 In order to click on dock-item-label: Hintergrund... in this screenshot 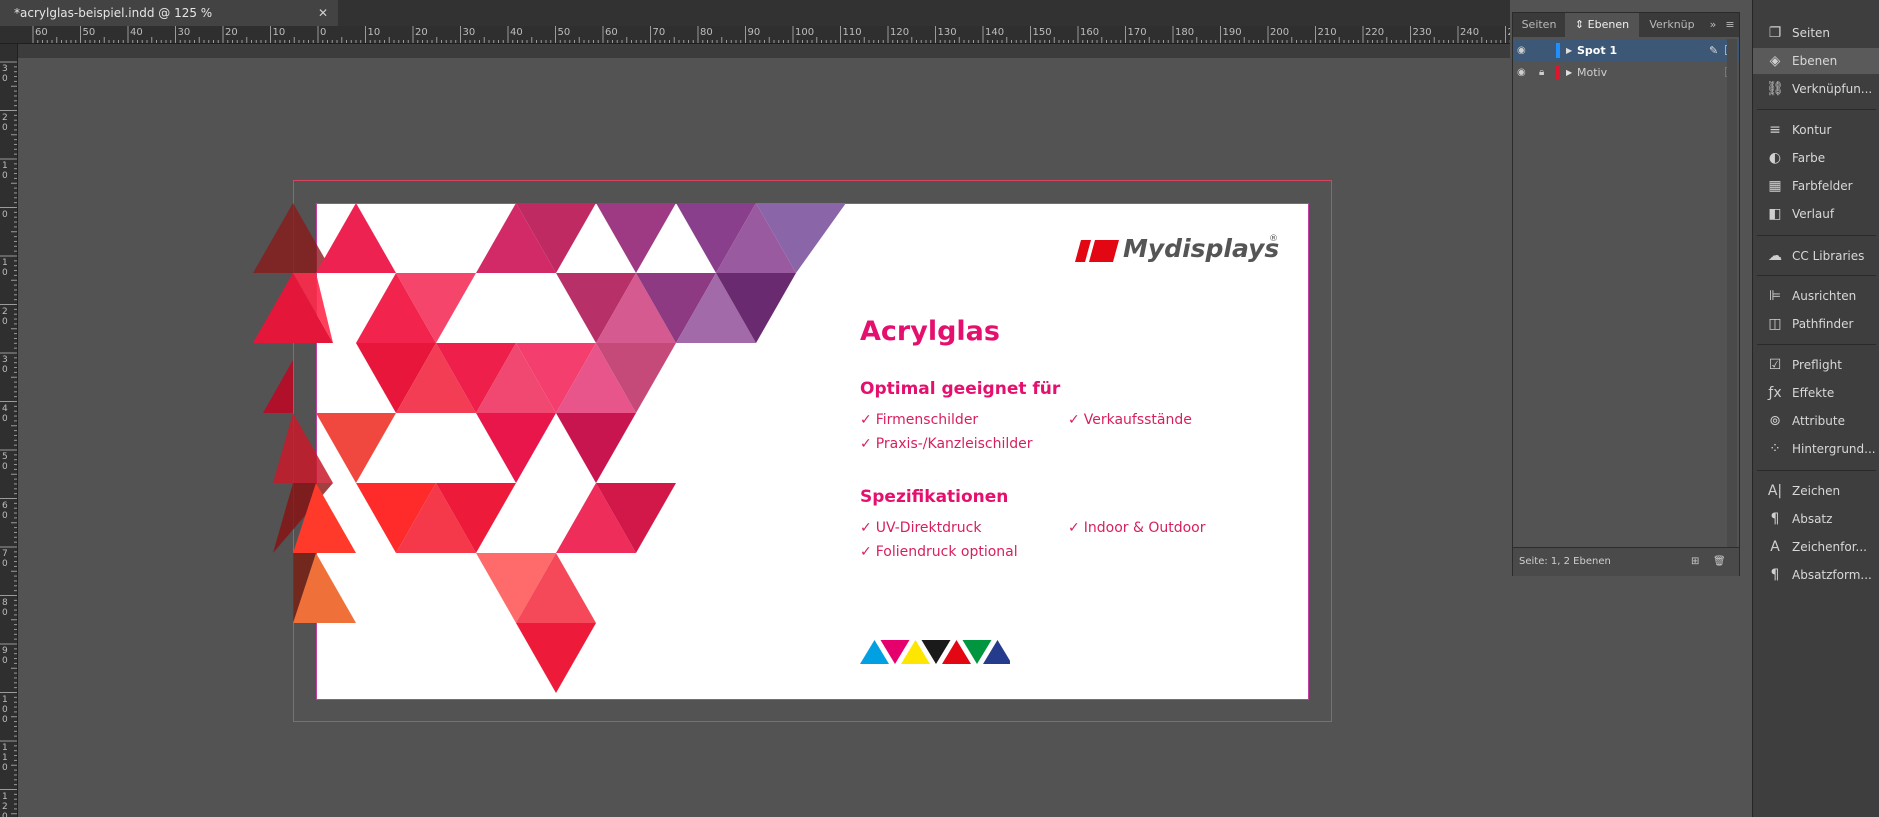, I will do `click(1834, 449)`.